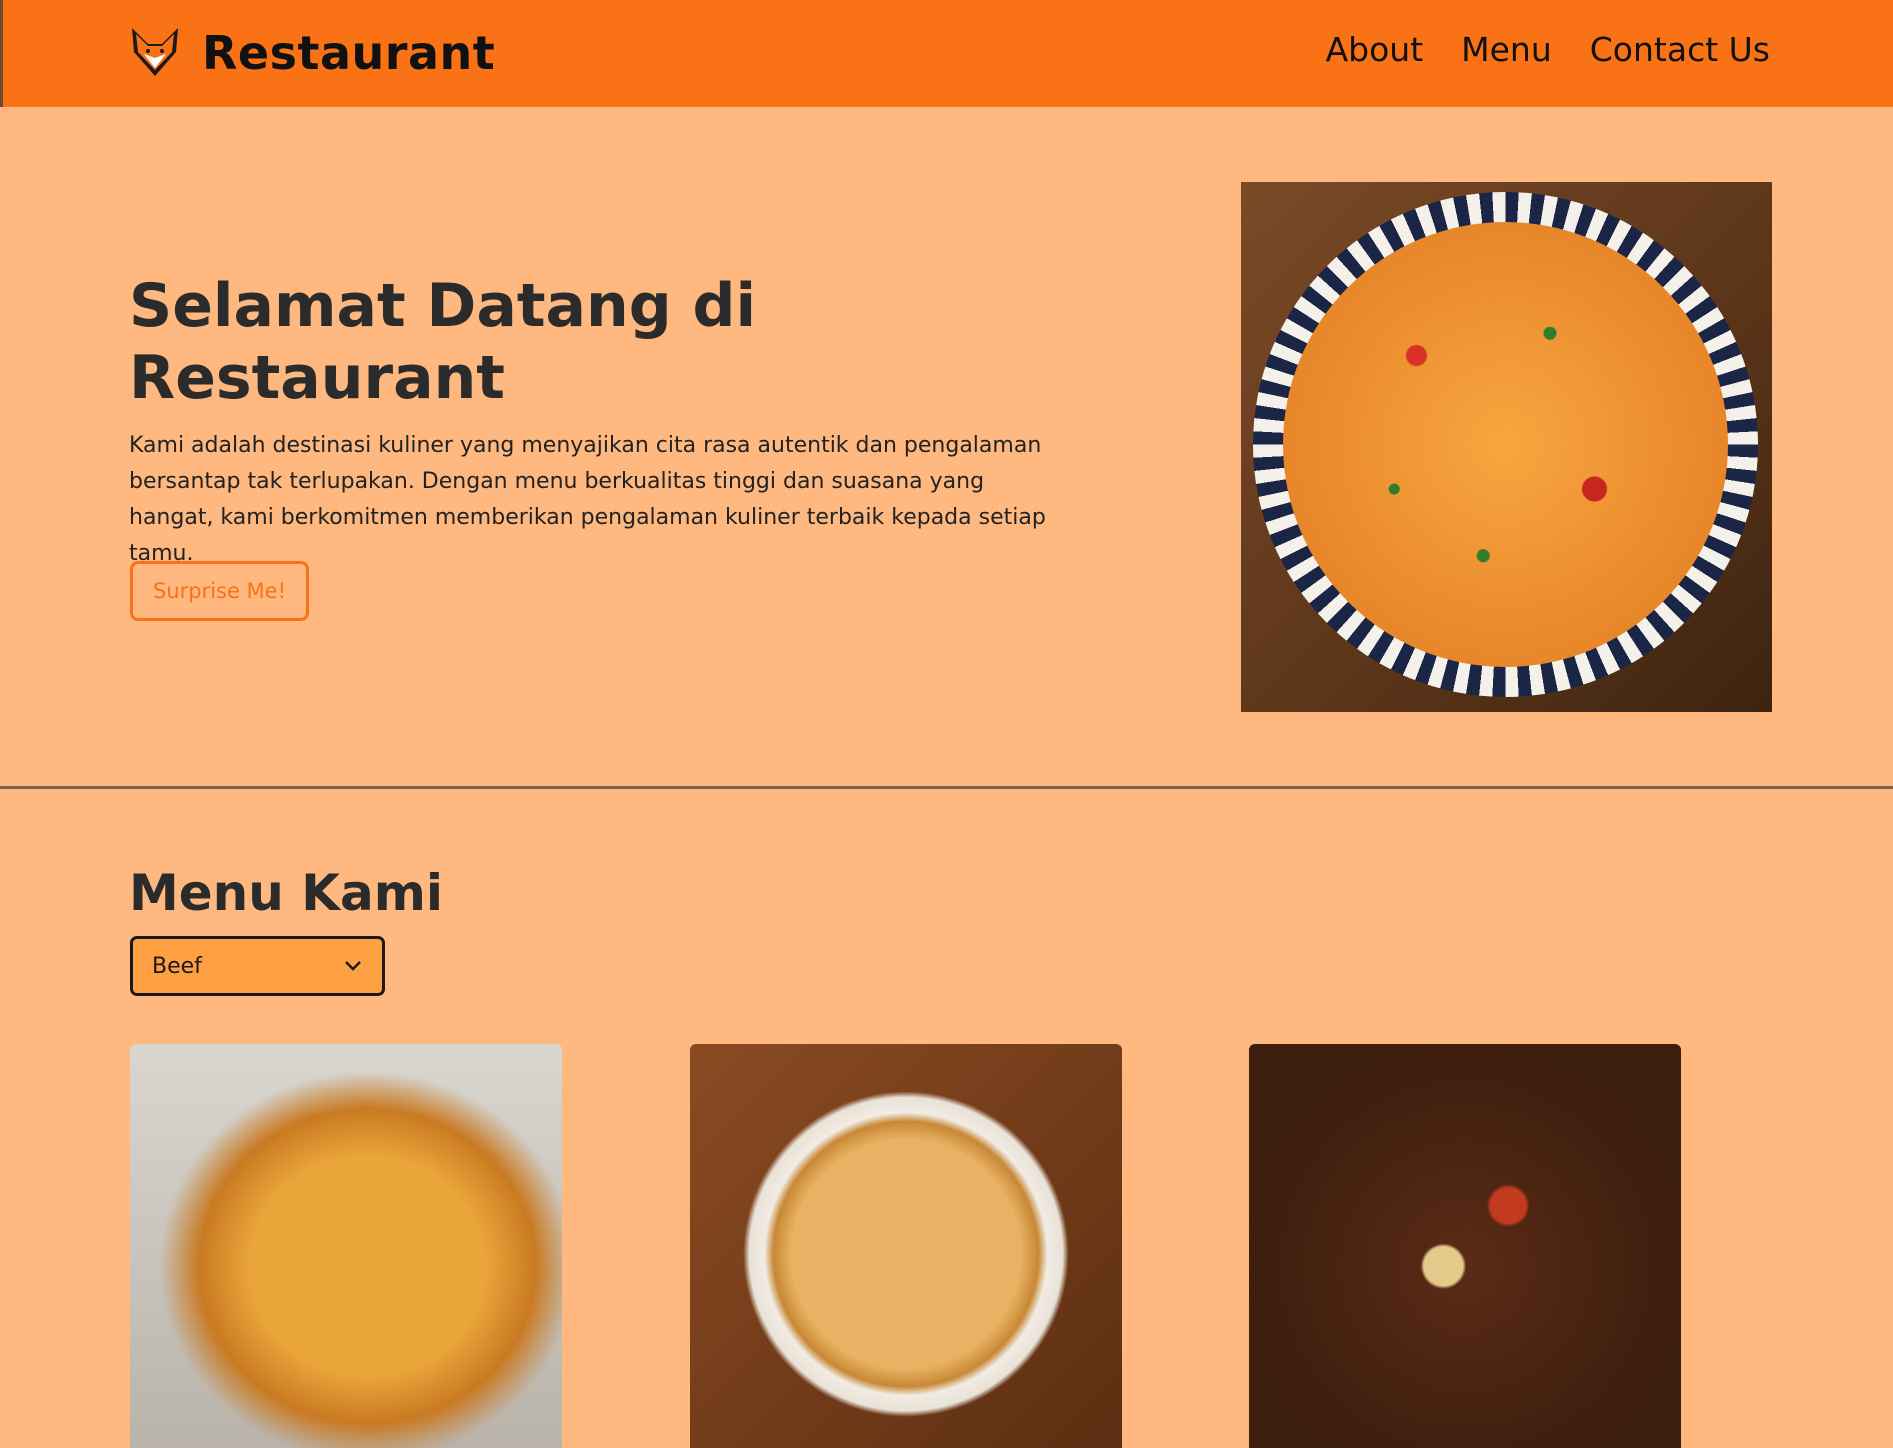 This screenshot has height=1448, width=1893. I want to click on navbar: Restaurant About Menu Contact Us, so click(946, 53).